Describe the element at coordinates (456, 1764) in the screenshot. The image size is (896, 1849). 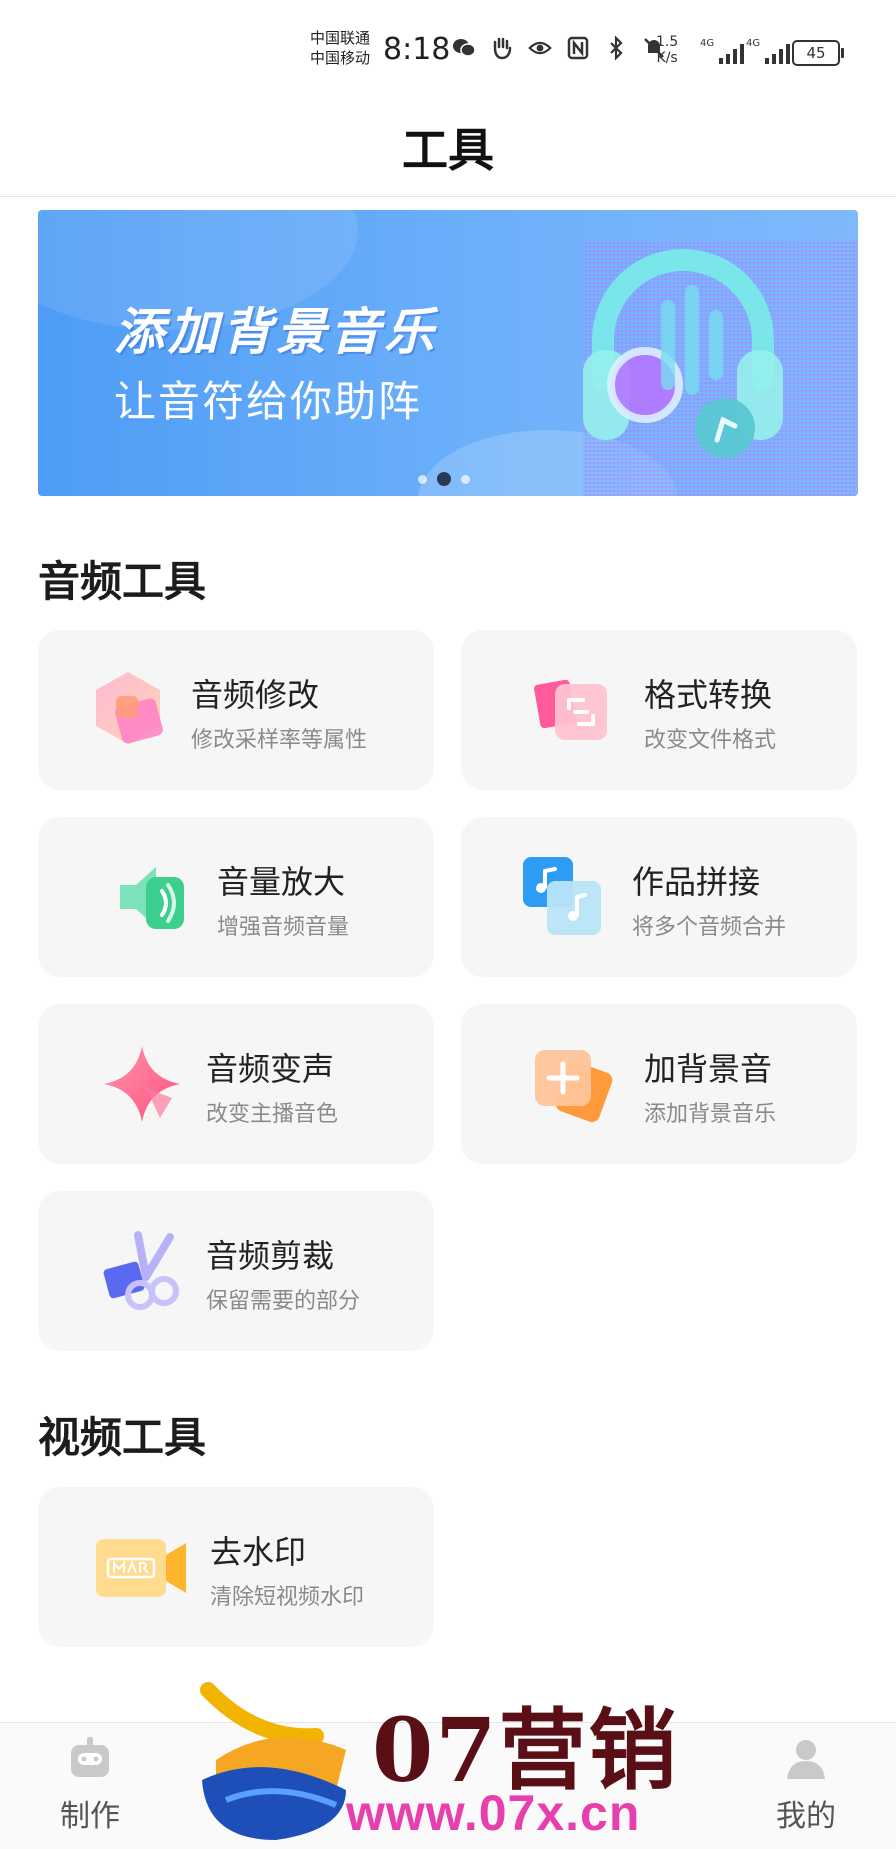
I see `site-watermark: 07营销 www.07x.cn` at that location.